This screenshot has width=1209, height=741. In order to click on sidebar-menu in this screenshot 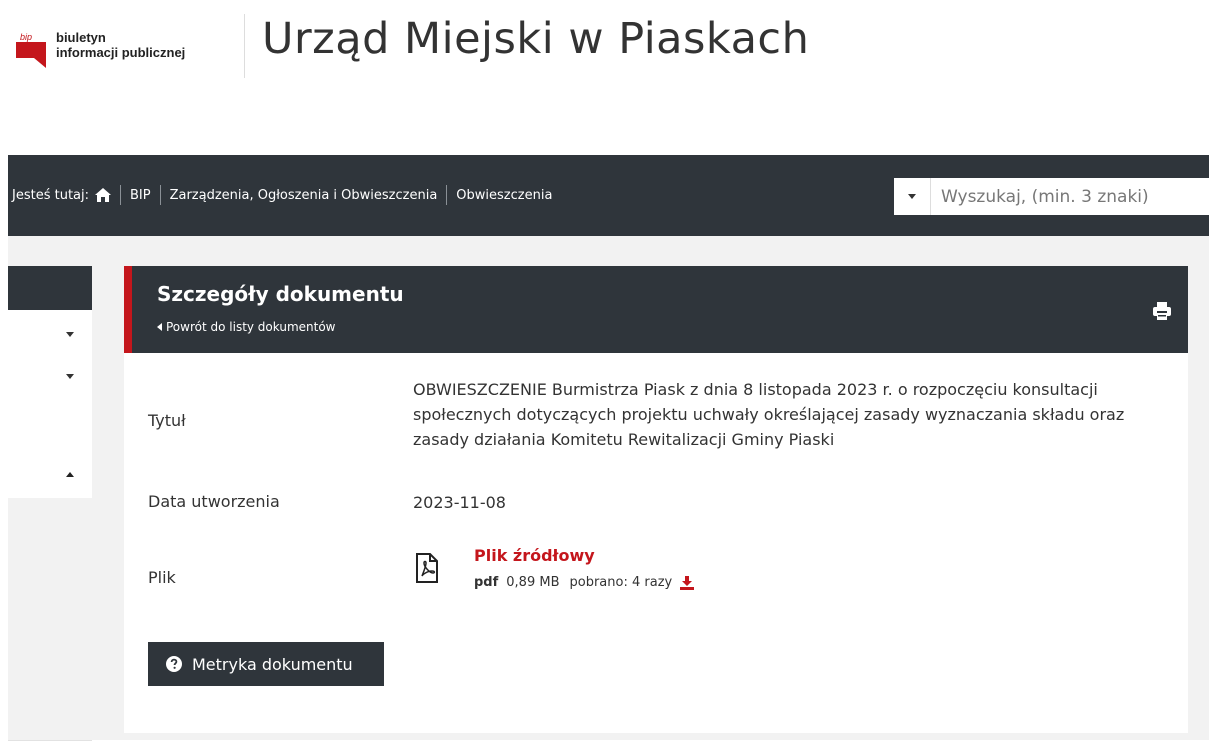, I will do `click(50, 503)`.